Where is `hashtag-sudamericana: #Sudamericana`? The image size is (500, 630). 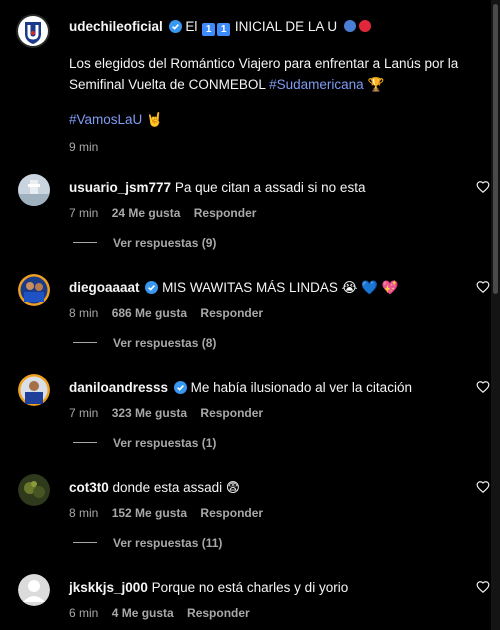
hashtag-sudamericana: #Sudamericana is located at coordinates (316, 84).